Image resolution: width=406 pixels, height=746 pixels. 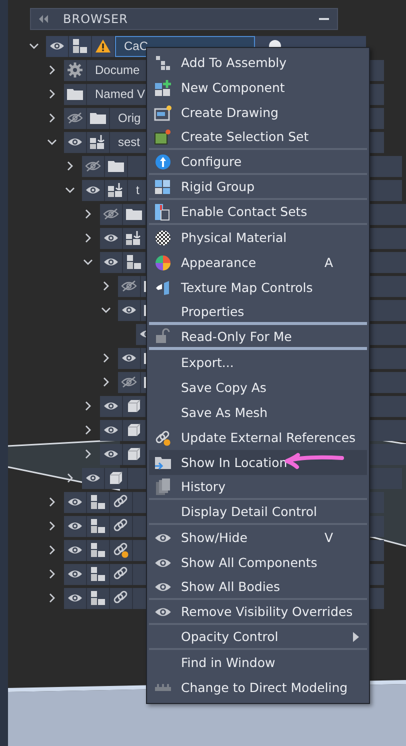 What do you see at coordinates (258, 87) in the screenshot?
I see `menu-item: New Component` at bounding box center [258, 87].